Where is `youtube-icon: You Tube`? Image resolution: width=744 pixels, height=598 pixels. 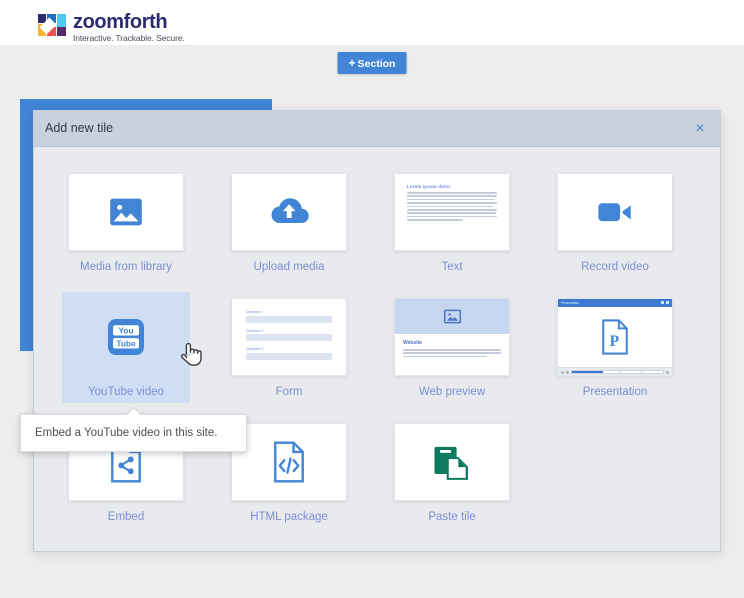 youtube-icon: You Tube is located at coordinates (126, 337).